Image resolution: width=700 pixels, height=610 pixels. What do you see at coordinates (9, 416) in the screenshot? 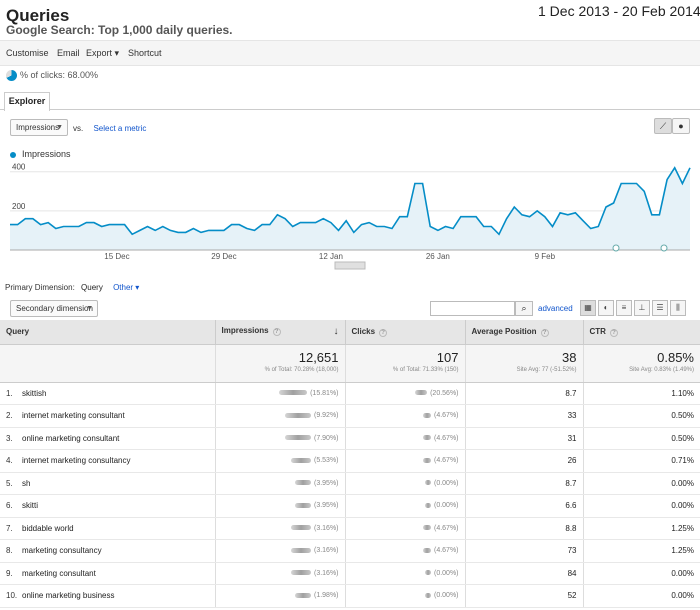
I see `row-rank: 2.` at bounding box center [9, 416].